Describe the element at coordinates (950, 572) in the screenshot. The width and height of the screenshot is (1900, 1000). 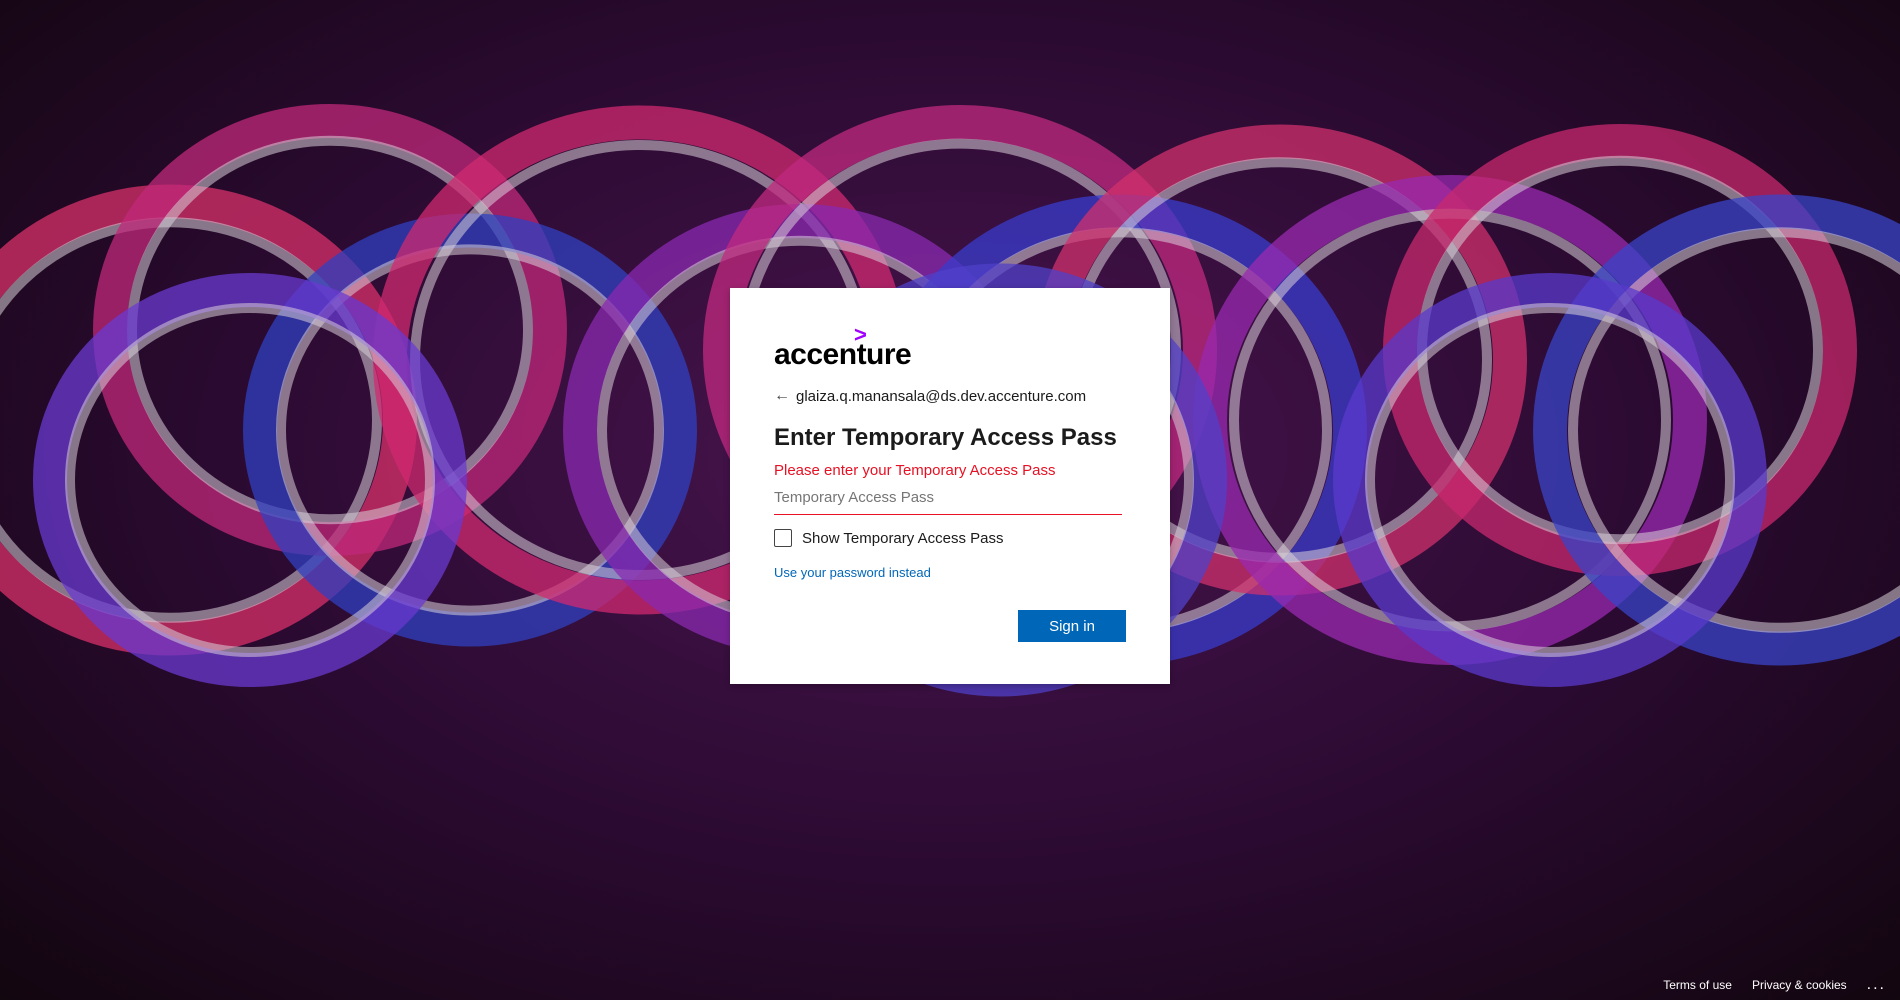
I see `use-password-link: Use your password instead` at that location.